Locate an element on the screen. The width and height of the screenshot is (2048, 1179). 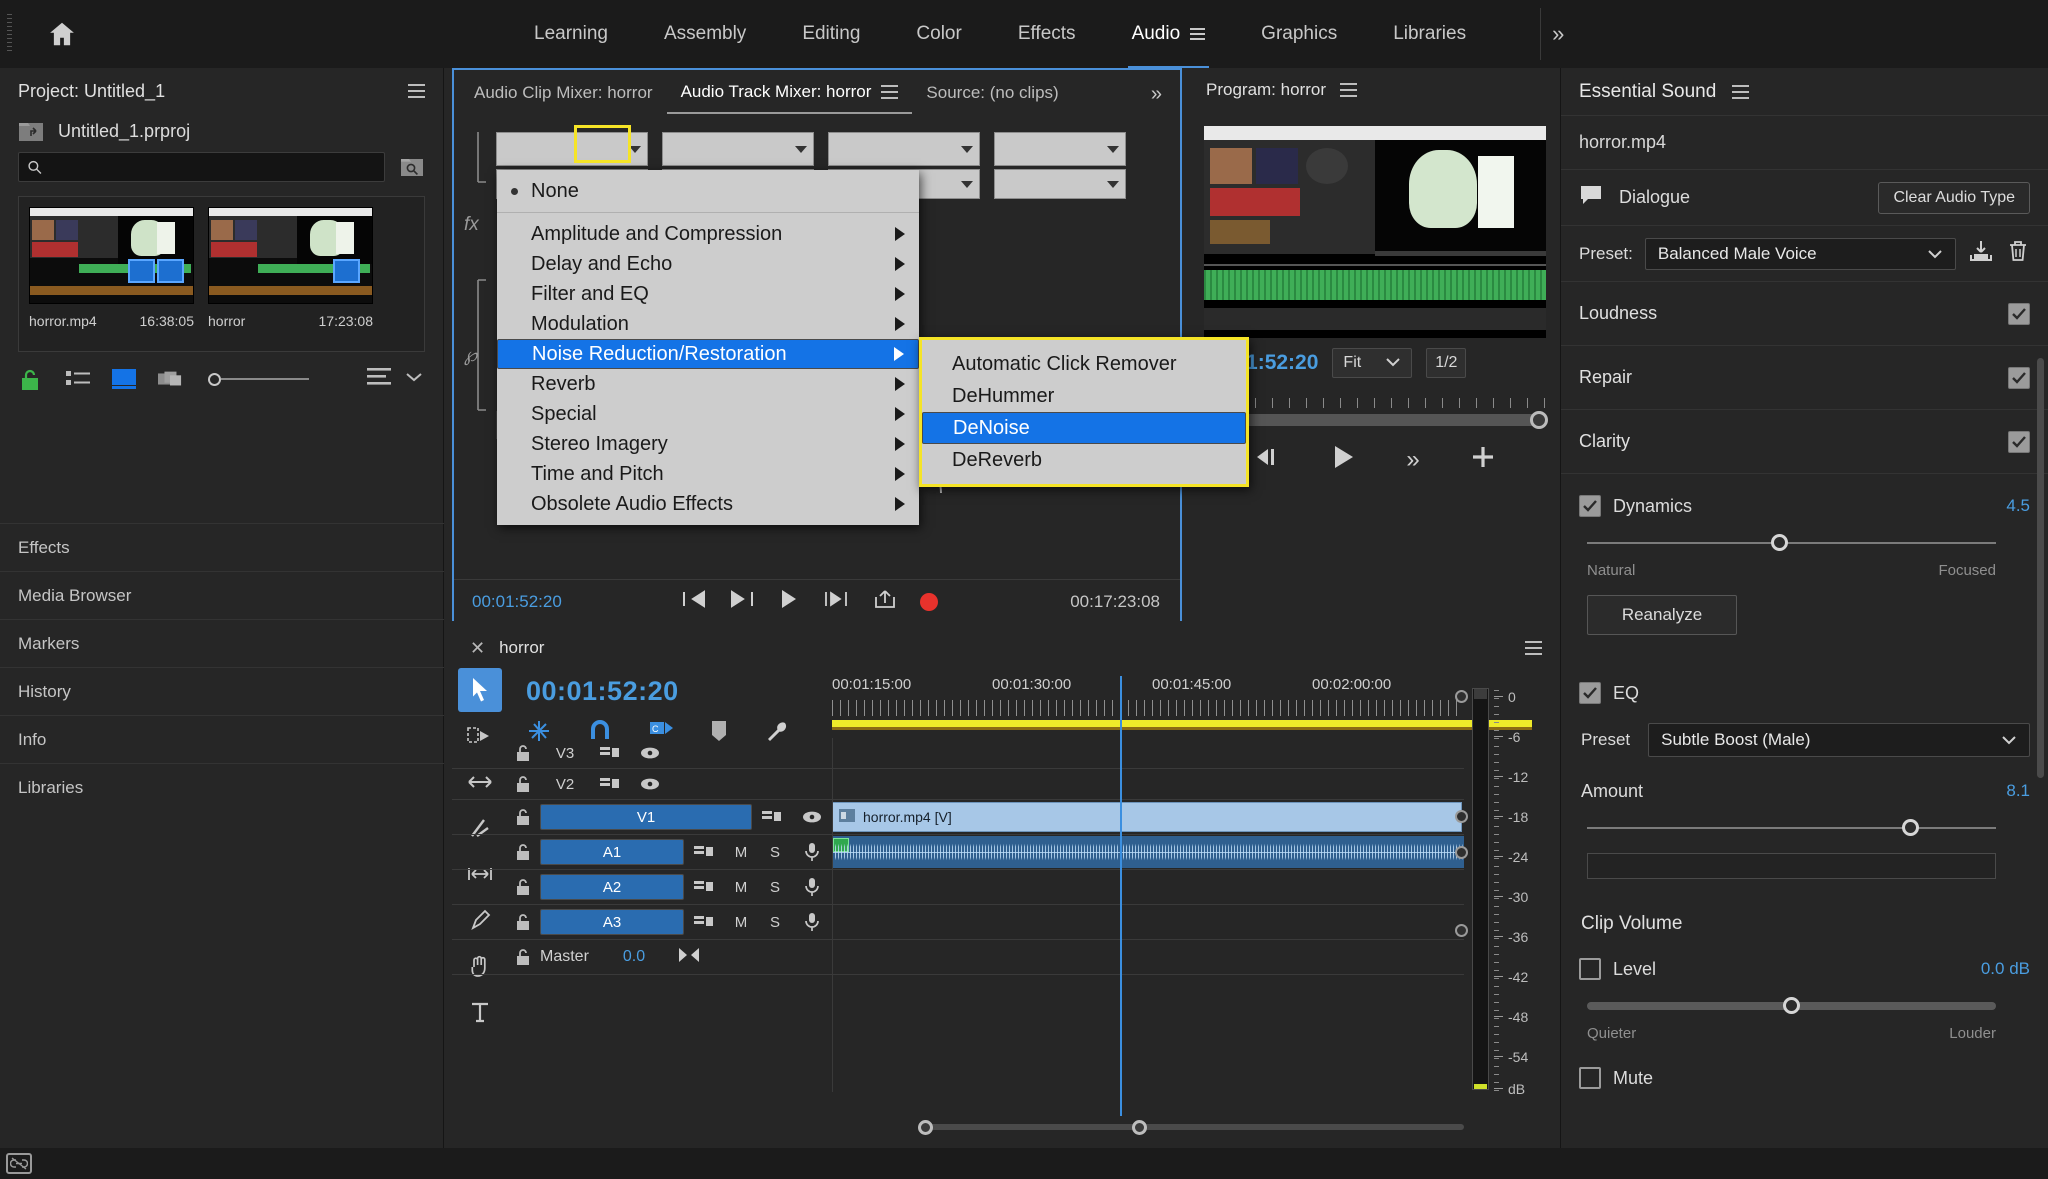
workspace-tab-editing: Editing is located at coordinates (831, 34).